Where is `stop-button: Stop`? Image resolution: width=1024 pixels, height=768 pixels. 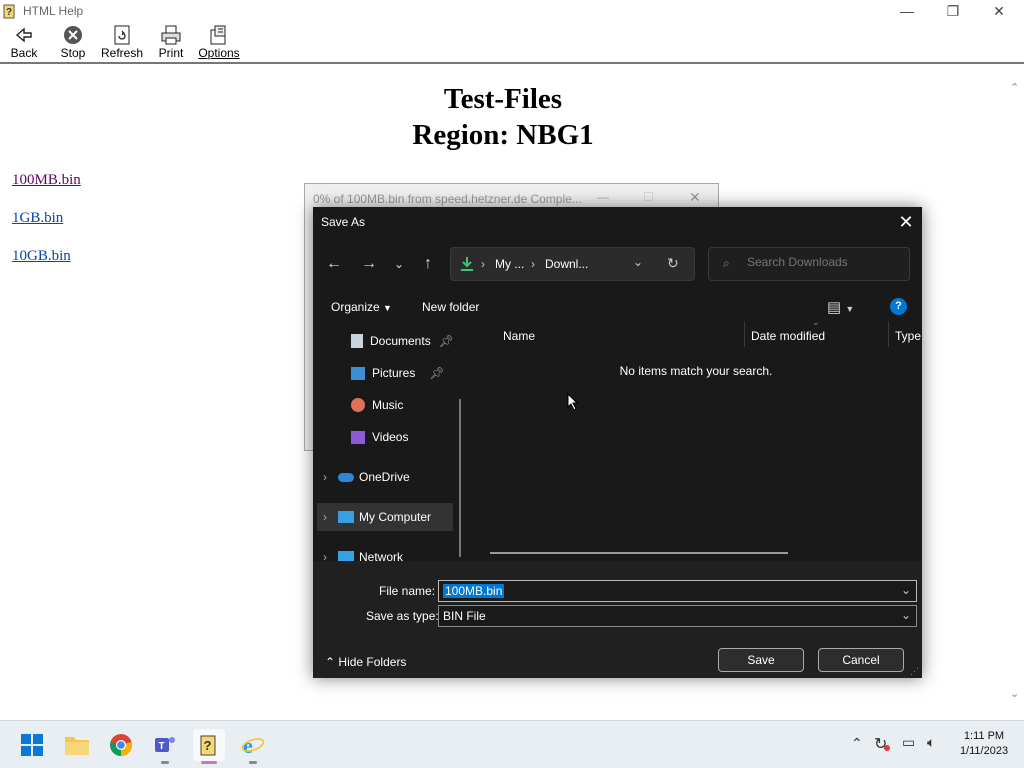
stop-button: Stop is located at coordinates (73, 43).